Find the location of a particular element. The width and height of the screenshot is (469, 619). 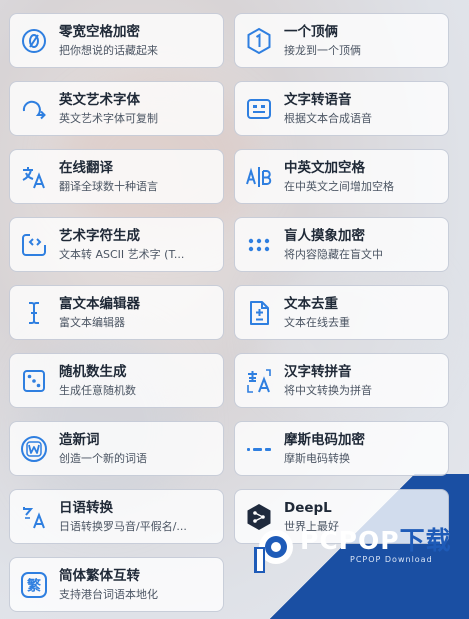

tool-desc: 支持港台词语本地化 is located at coordinates (108, 594).